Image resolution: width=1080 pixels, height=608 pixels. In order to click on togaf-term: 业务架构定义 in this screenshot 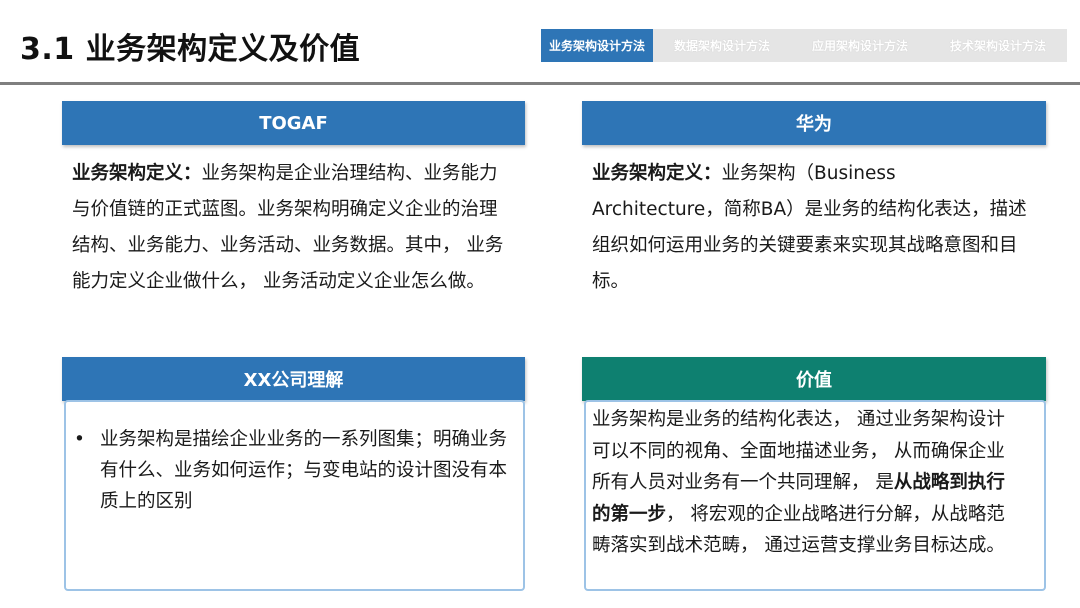, I will do `click(128, 173)`.